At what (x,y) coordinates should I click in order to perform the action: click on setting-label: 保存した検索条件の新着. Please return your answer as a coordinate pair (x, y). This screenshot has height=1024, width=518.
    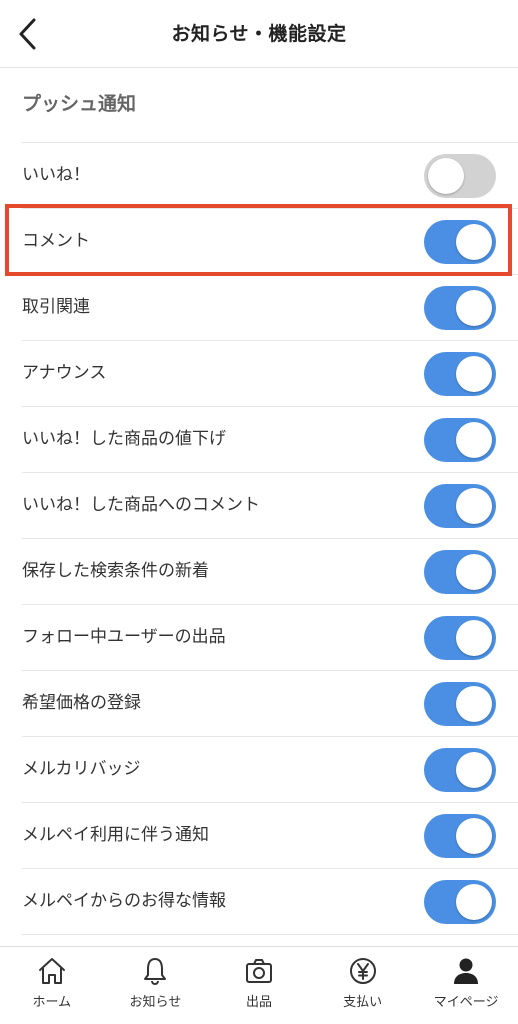
    Looking at the image, I should click on (115, 571).